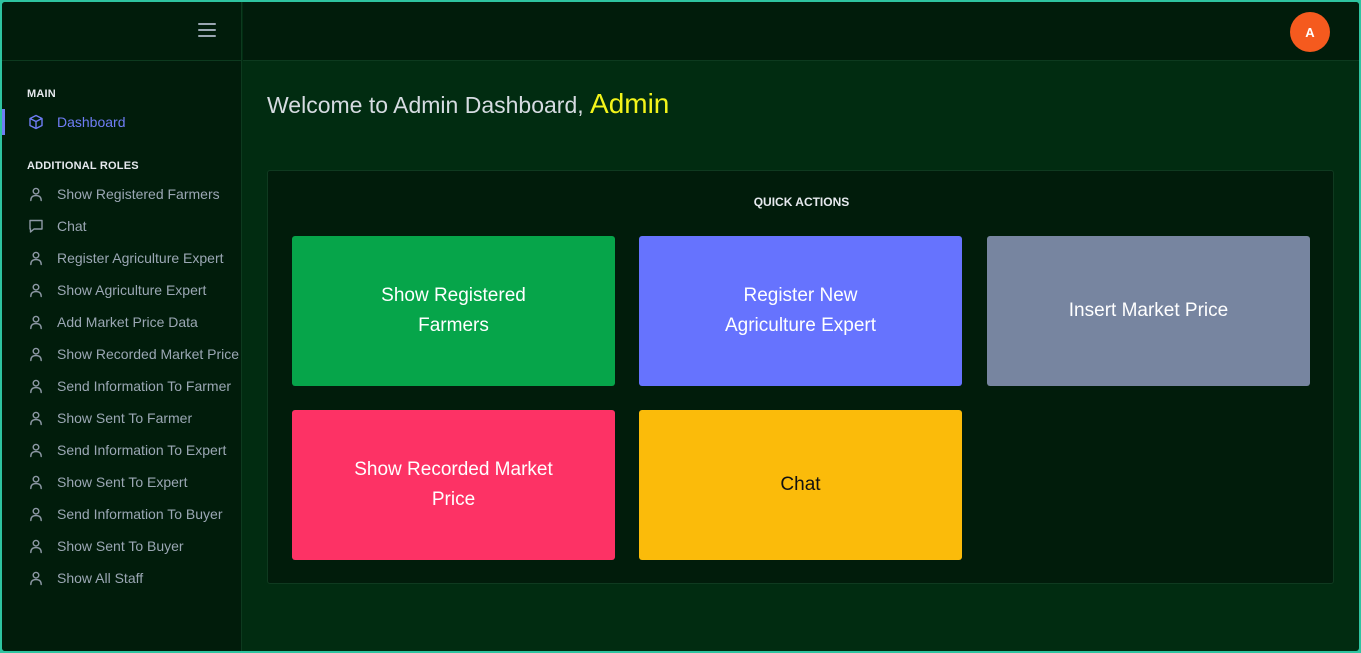  I want to click on quick-action-show-registered-farmers-button: Show Registered Farmers, so click(453, 311).